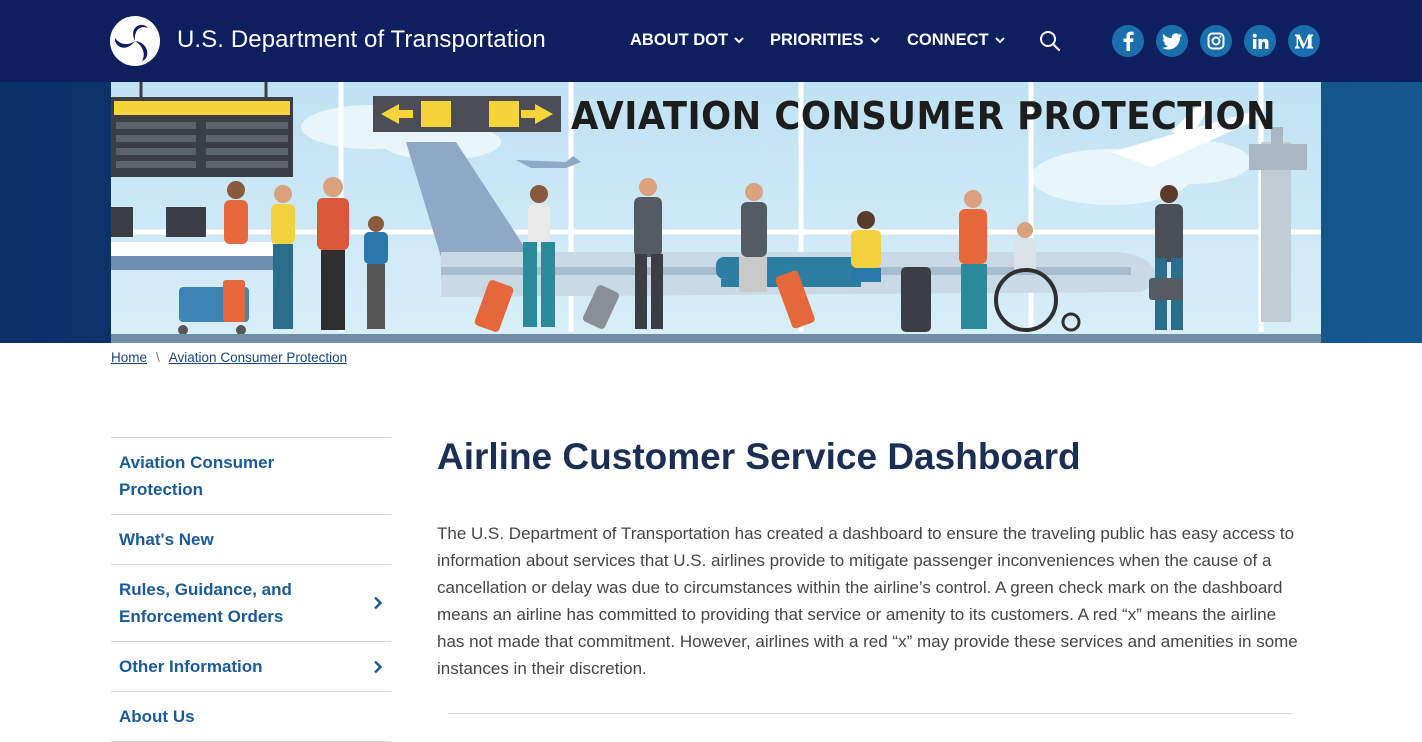 This screenshot has width=1422, height=742. Describe the element at coordinates (166, 539) in the screenshot. I see `sidenav-item-label: What's New` at that location.